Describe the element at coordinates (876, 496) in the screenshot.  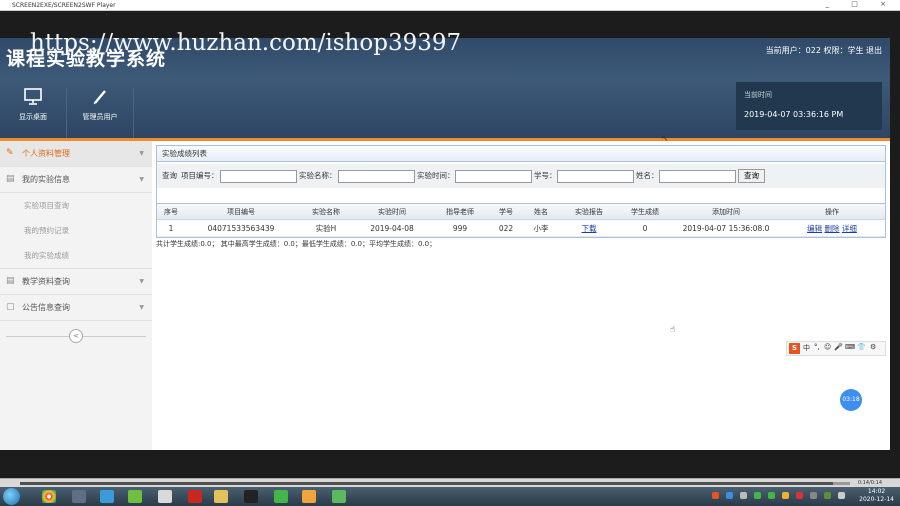
I see `taskbar-clock: 14:02 2020-12-14` at that location.